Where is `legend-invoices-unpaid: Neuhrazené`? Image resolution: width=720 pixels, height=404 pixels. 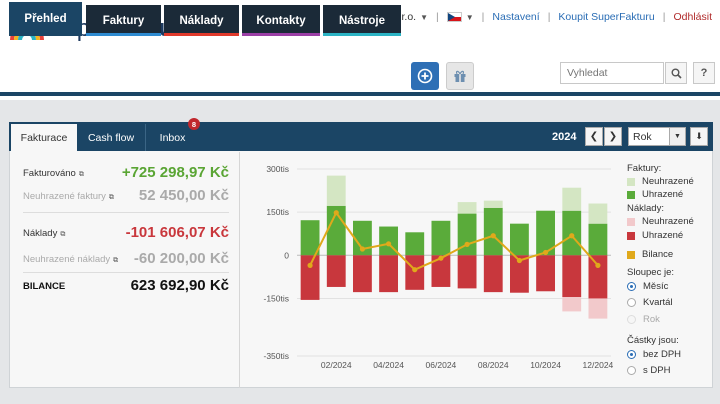 legend-invoices-unpaid: Neuhrazené is located at coordinates (660, 181).